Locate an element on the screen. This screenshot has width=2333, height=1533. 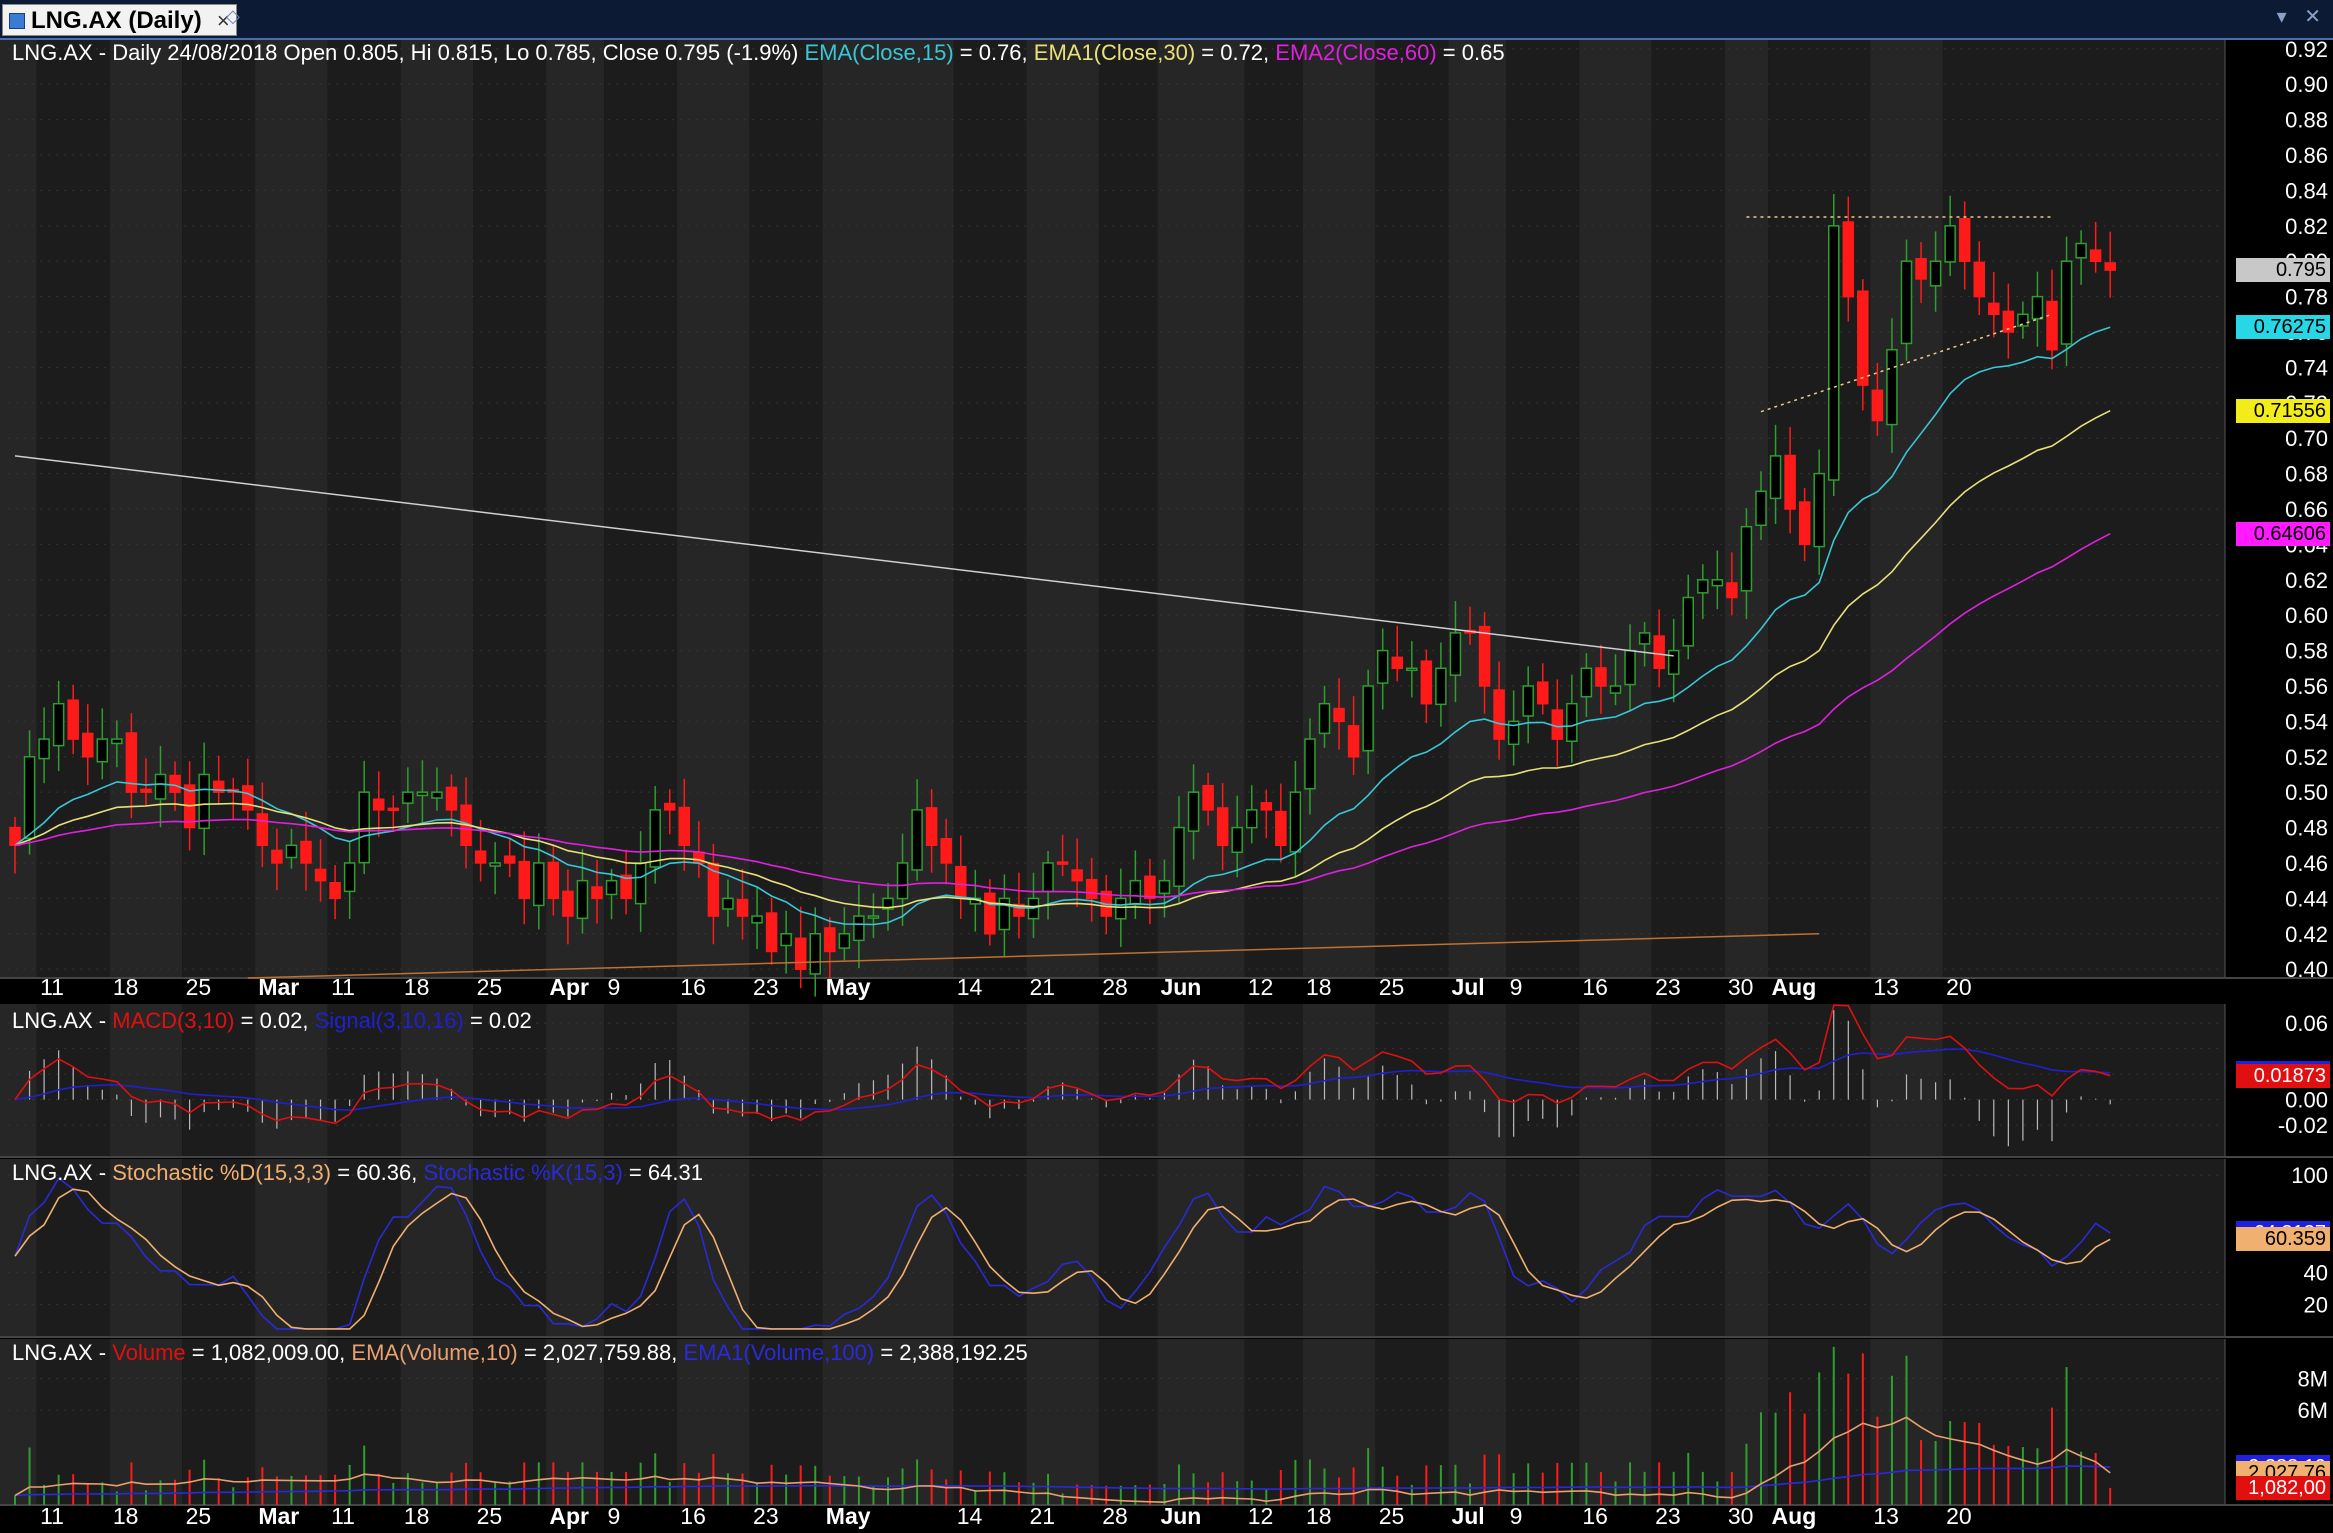
legend-part: EMA2(Close,60) is located at coordinates (1356, 52).